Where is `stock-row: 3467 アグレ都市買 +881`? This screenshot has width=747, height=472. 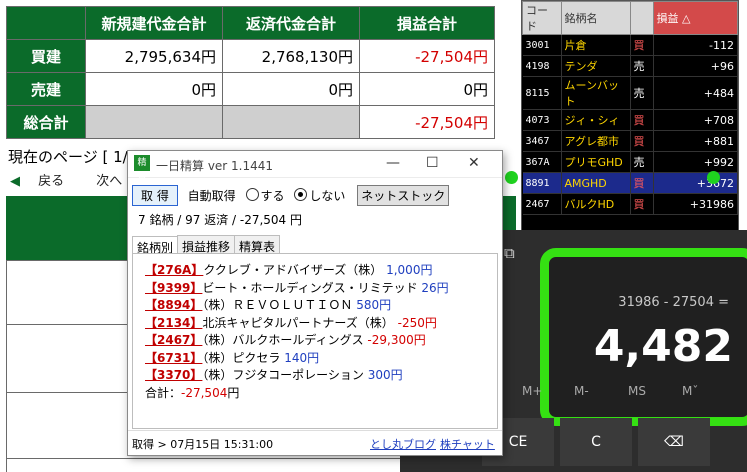
stock-row: 3467 アグレ都市買 +881 is located at coordinates (630, 141).